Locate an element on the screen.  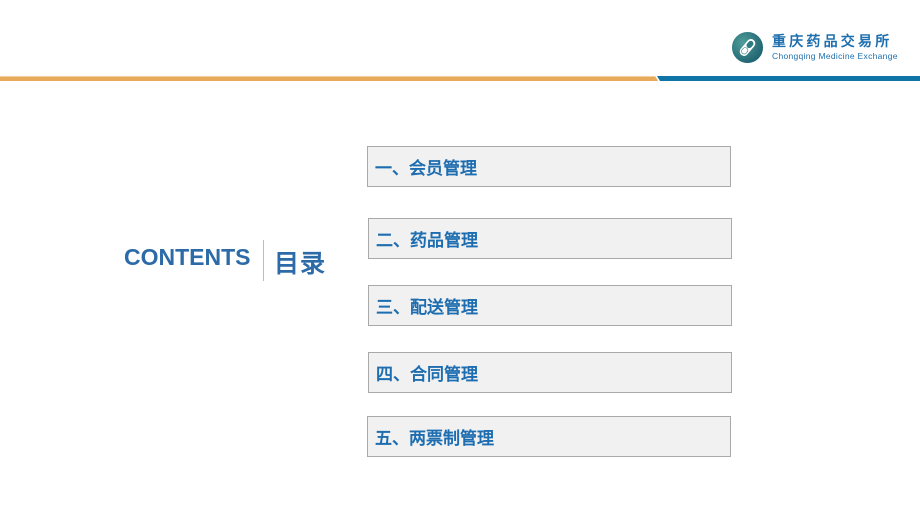
toc-item-delivery-management: 三、配送管理 is located at coordinates (550, 305).